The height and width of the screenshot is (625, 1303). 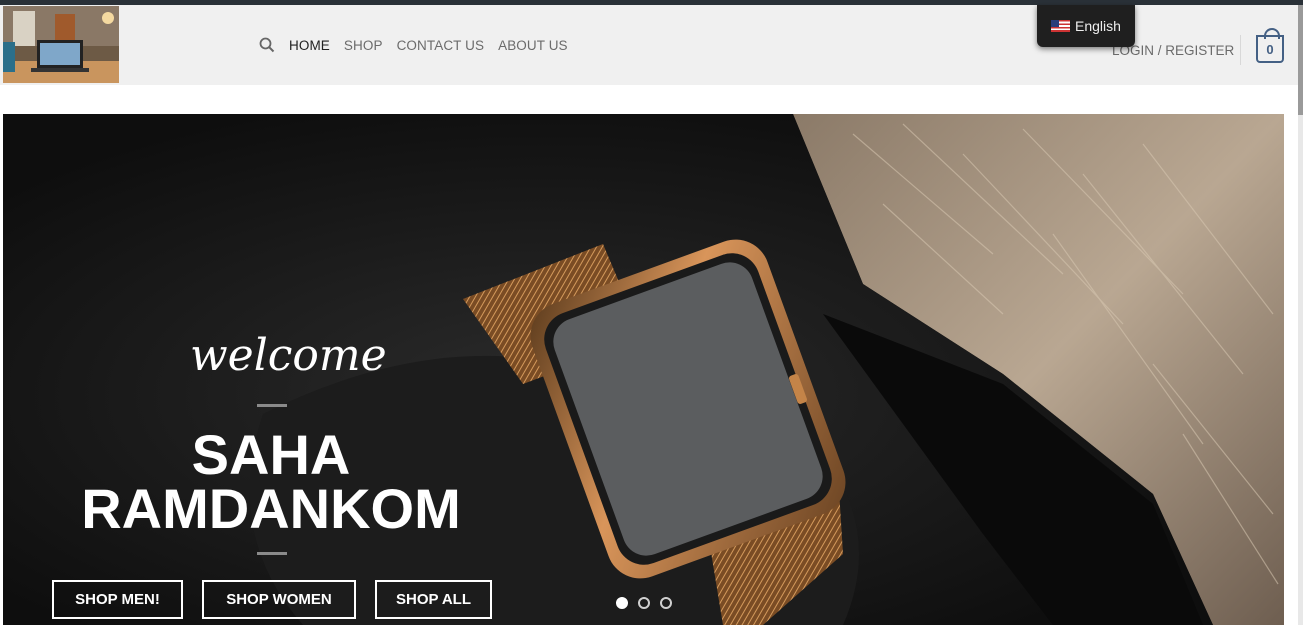 What do you see at coordinates (267, 45) in the screenshot?
I see `search-icon` at bounding box center [267, 45].